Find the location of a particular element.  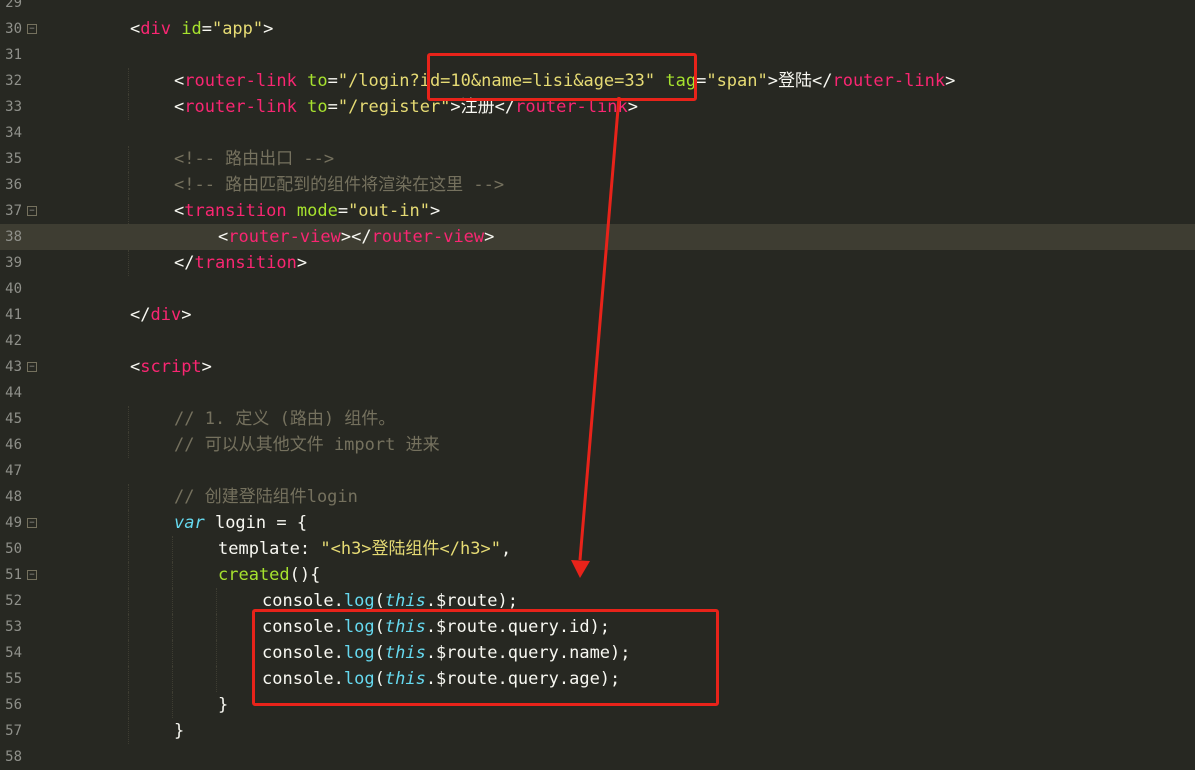

code-line: 30− <div id="app"> is located at coordinates (597, 29).